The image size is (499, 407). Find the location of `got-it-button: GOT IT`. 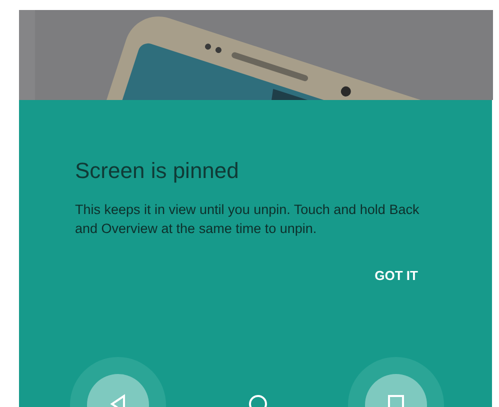

got-it-button: GOT IT is located at coordinates (396, 275).